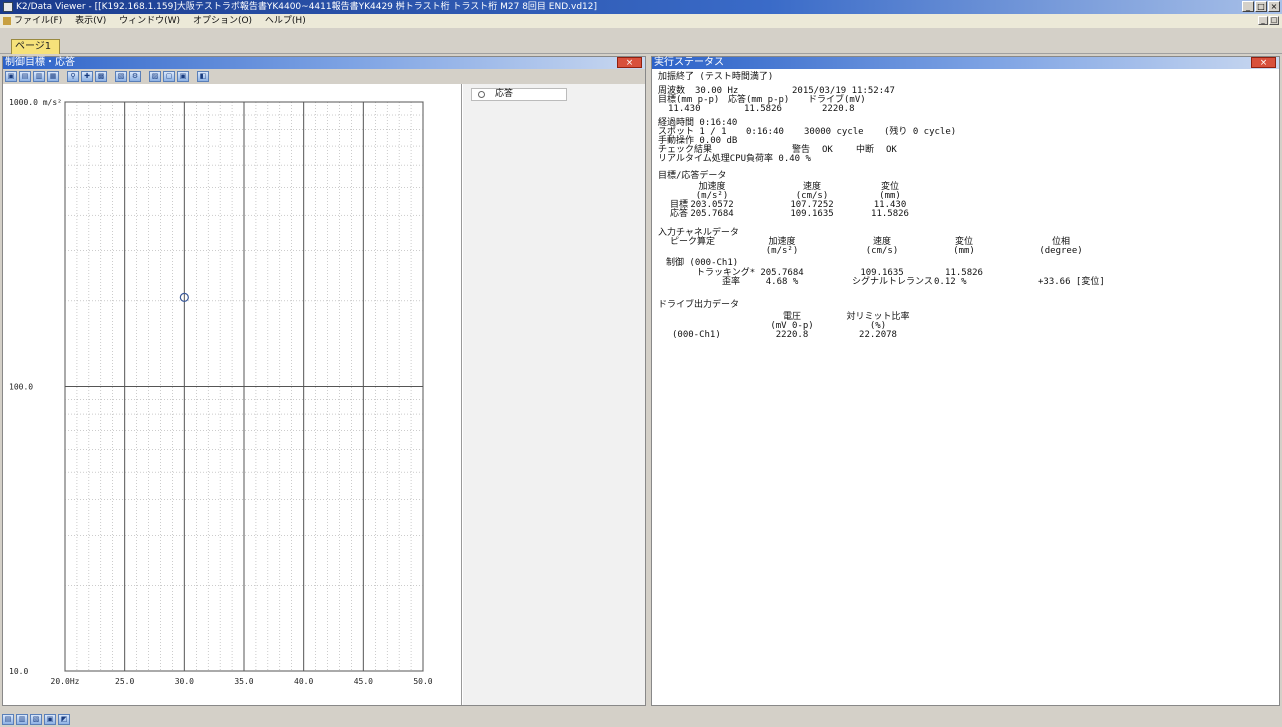  Describe the element at coordinates (8, 7) in the screenshot. I see `app-icon` at that location.